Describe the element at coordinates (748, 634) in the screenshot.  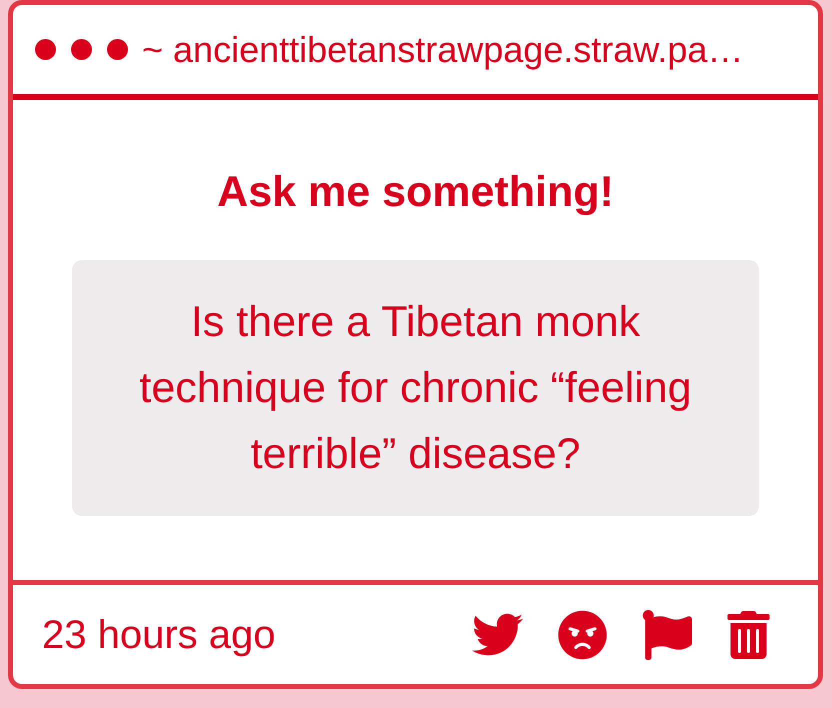
I see `trash-icon` at that location.